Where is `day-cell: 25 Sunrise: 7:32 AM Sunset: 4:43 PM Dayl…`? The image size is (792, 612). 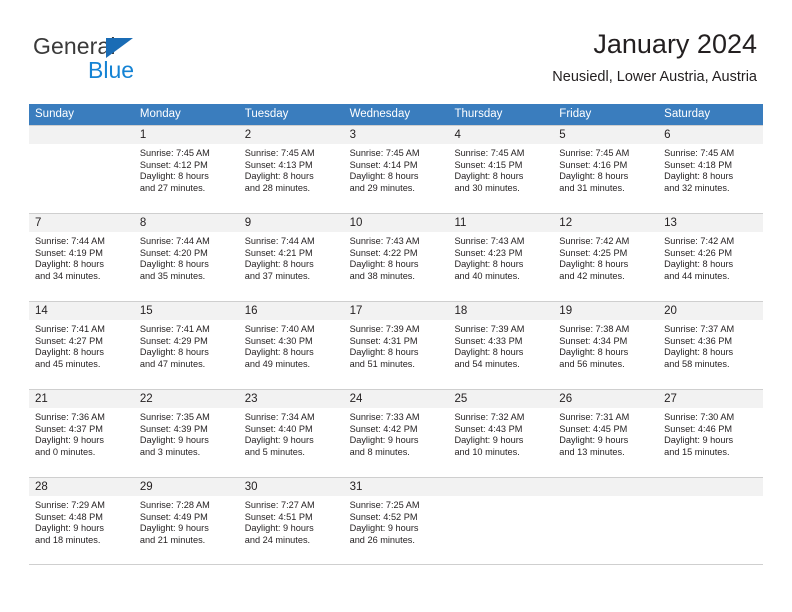 day-cell: 25 Sunrise: 7:32 AM Sunset: 4:43 PM Dayl… is located at coordinates (501, 433).